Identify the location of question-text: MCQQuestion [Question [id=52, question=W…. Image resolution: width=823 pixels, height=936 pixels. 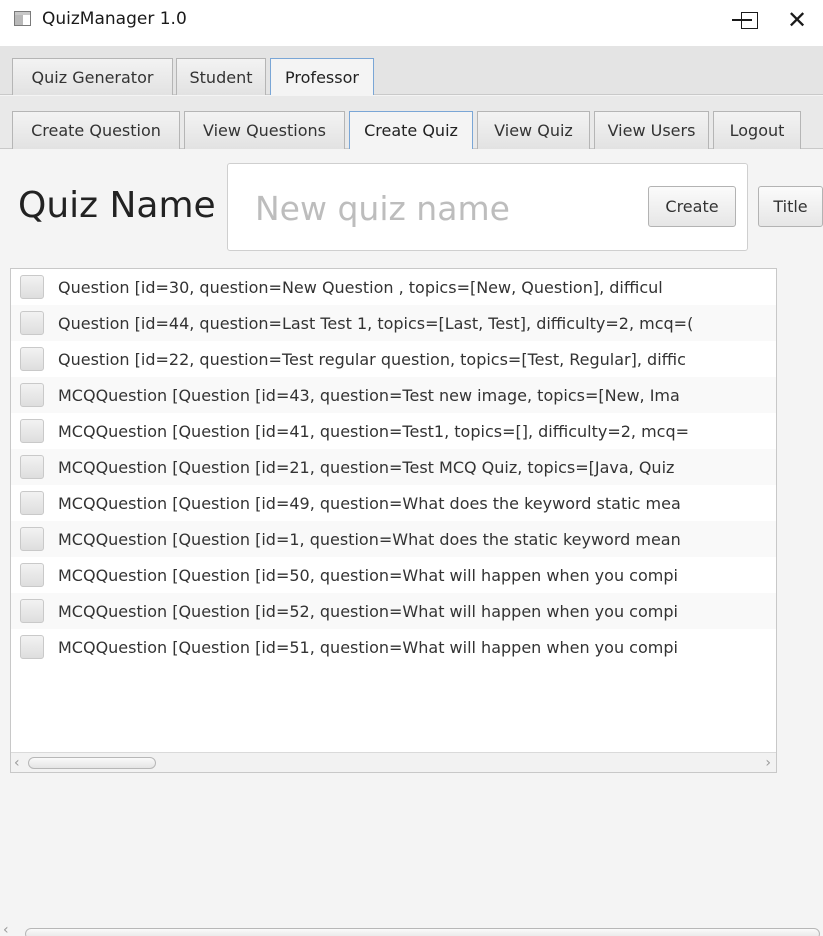
(368, 611).